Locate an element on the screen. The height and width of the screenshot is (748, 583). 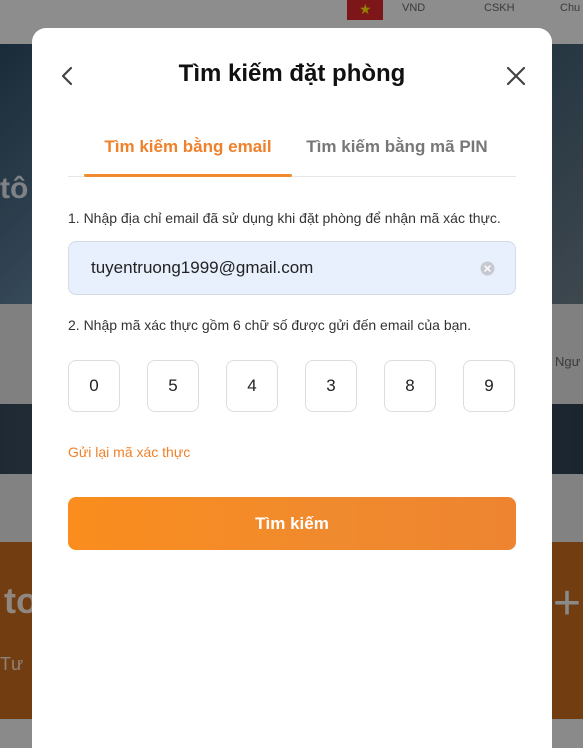
otp-digit-6: 9 is located at coordinates (489, 386).